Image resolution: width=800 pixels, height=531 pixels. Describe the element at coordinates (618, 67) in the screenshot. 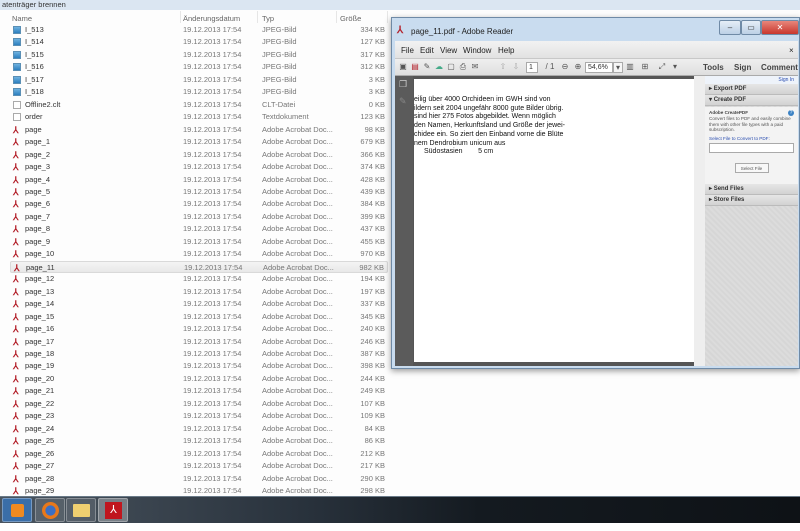

I see `zoom-dropdown-icon: ▾` at that location.